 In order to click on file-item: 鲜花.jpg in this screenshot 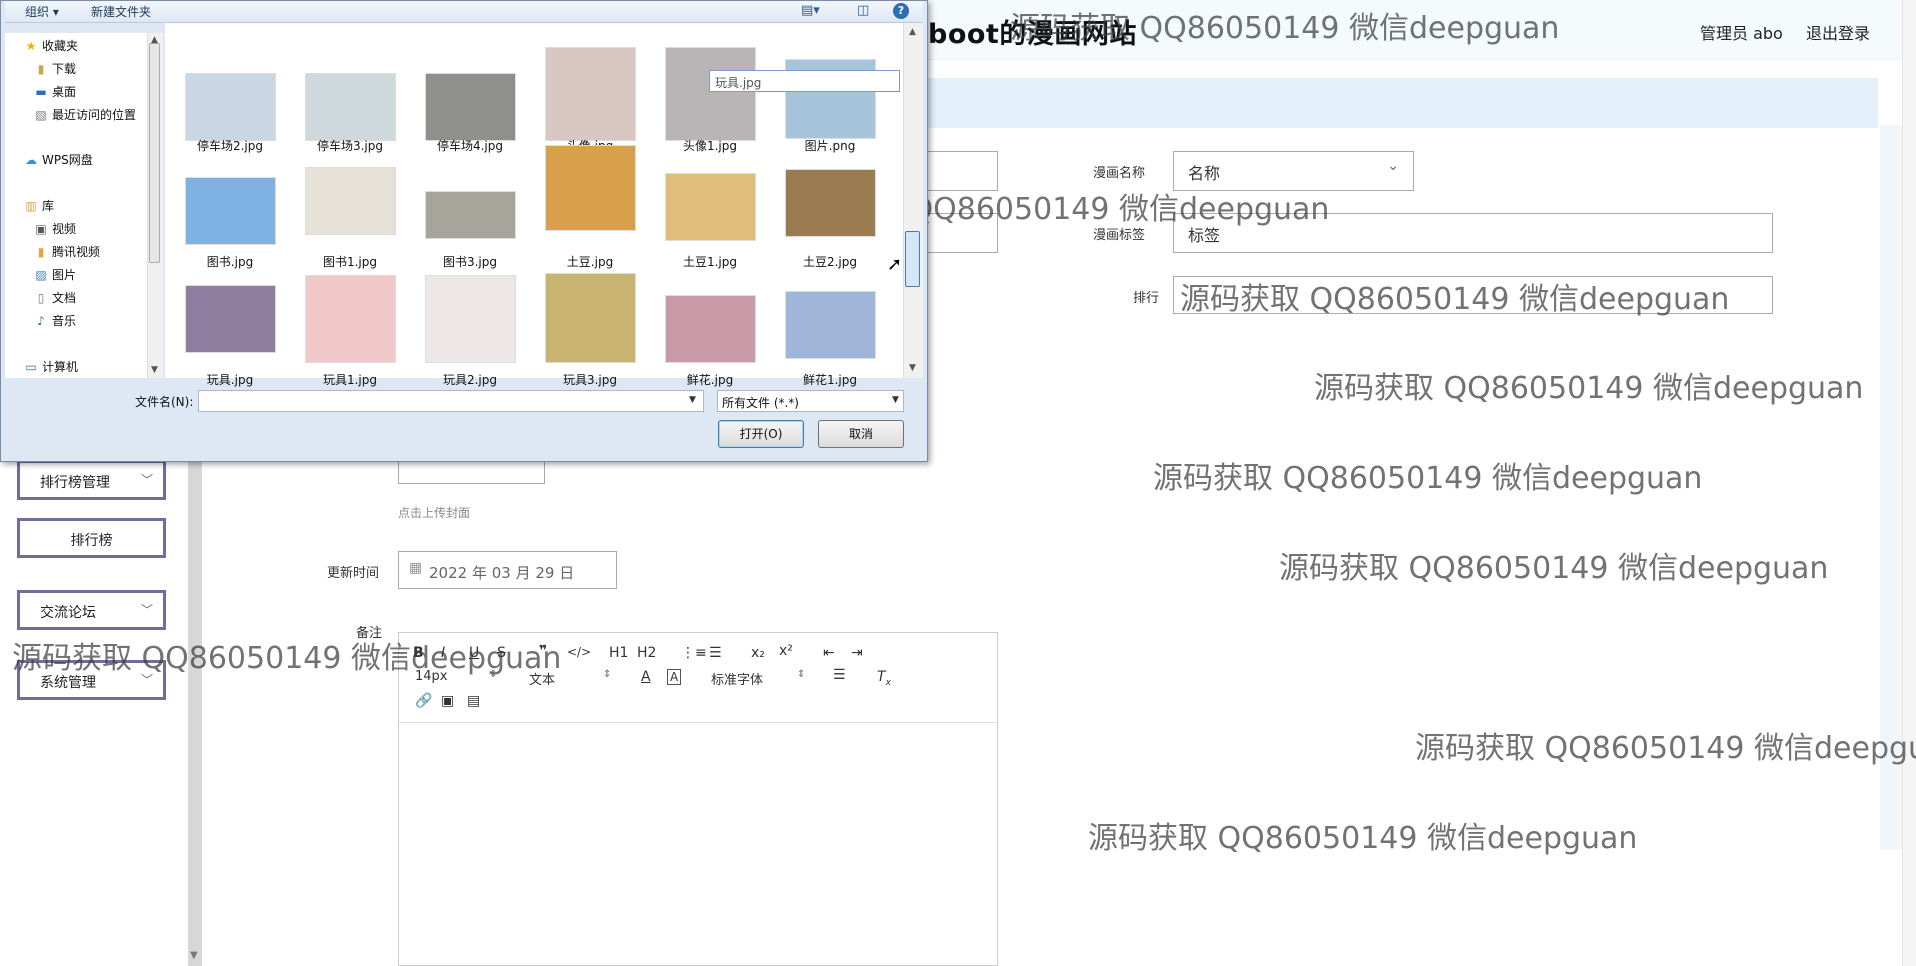, I will do `click(707, 329)`.